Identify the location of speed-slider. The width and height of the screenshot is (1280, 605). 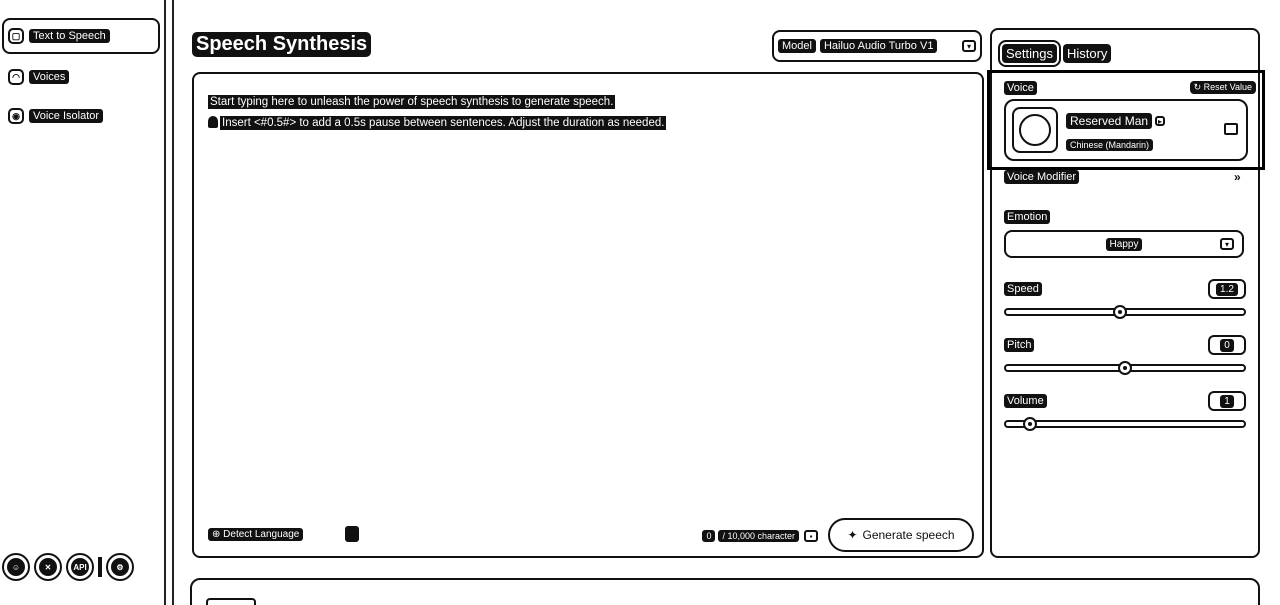
(1125, 312).